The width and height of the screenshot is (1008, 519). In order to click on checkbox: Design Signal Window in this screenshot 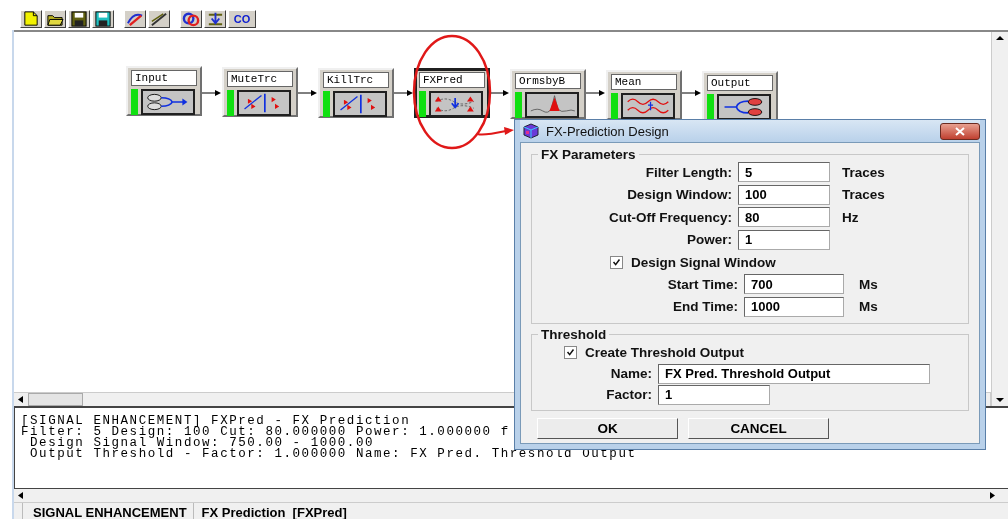, I will do `click(750, 262)`.